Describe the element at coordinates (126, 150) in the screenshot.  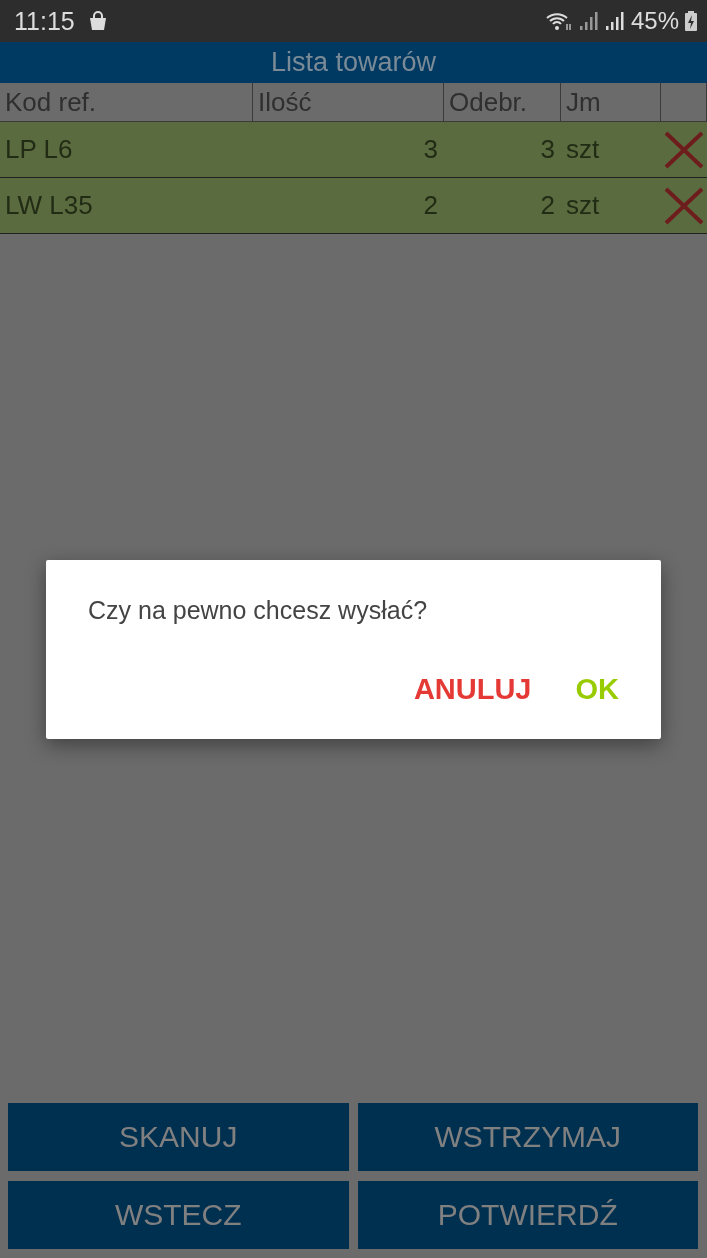
I see `table-cell: LP L6` at that location.